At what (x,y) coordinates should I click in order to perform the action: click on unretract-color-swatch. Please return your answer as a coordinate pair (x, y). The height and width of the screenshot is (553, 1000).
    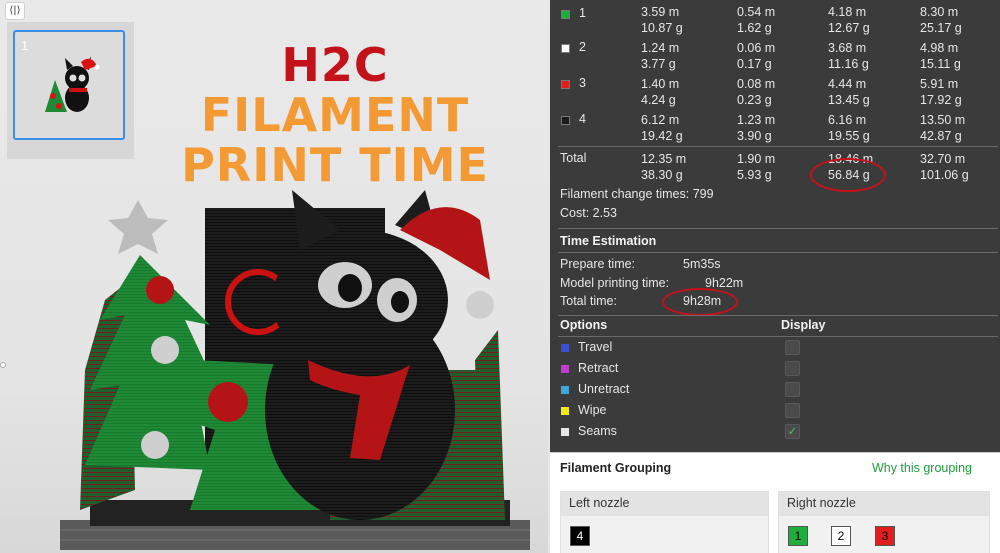
    Looking at the image, I should click on (565, 390).